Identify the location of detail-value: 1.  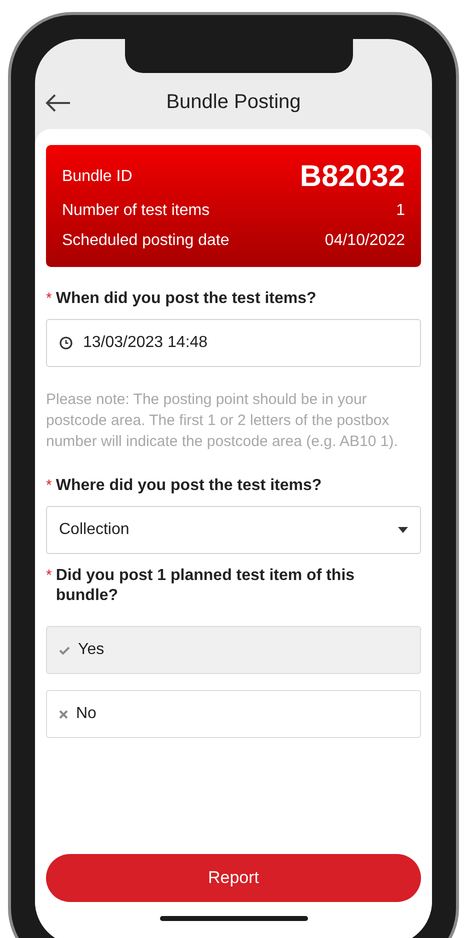
(400, 211).